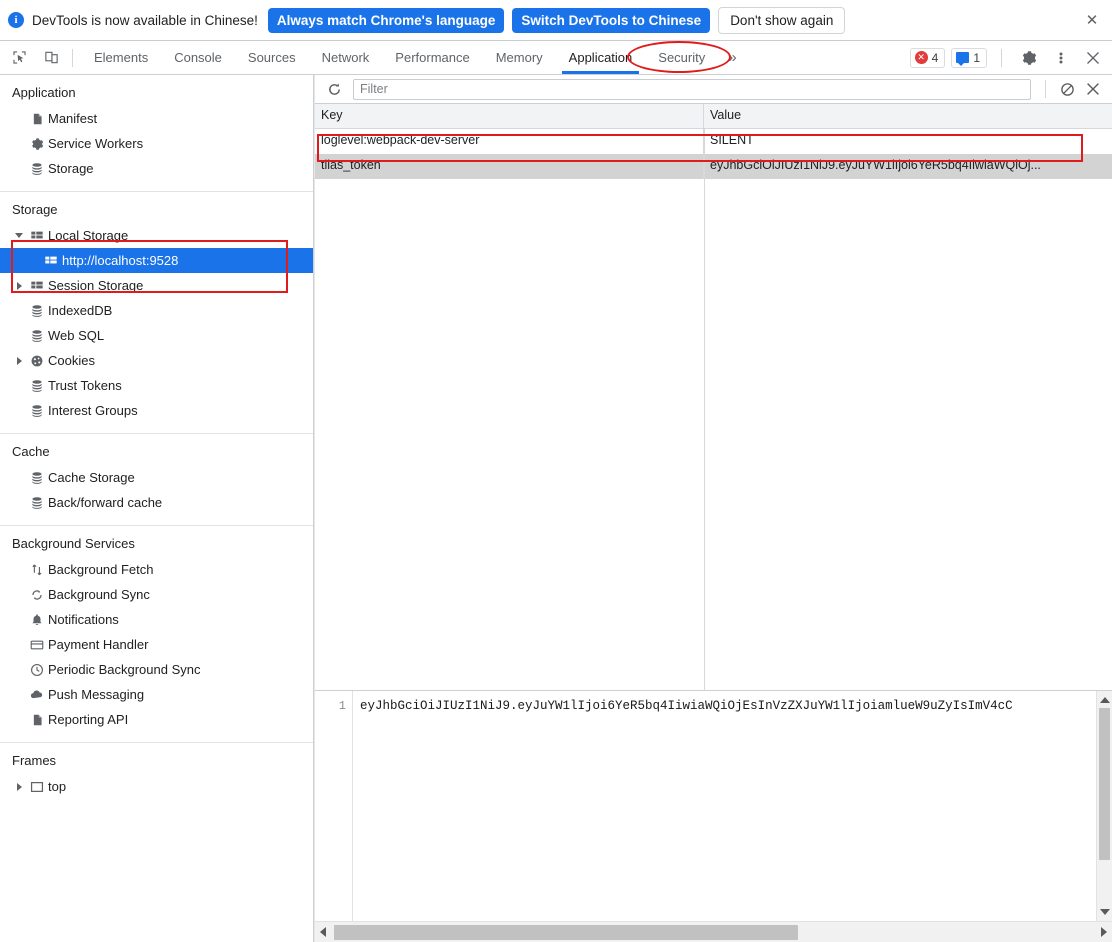 The image size is (1112, 942). Describe the element at coordinates (156, 335) in the screenshot. I see `sidebar-item-web-sql: Web SQL` at that location.